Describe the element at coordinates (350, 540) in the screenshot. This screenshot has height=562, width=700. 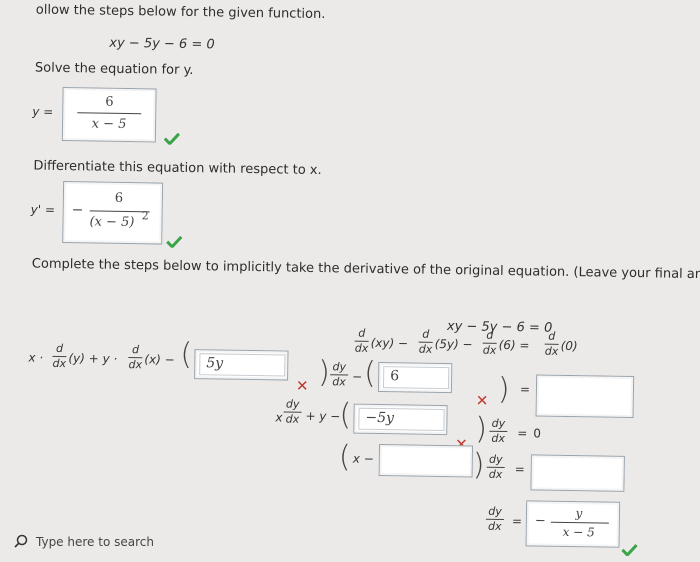
I see `taskbar: Type here to search` at that location.